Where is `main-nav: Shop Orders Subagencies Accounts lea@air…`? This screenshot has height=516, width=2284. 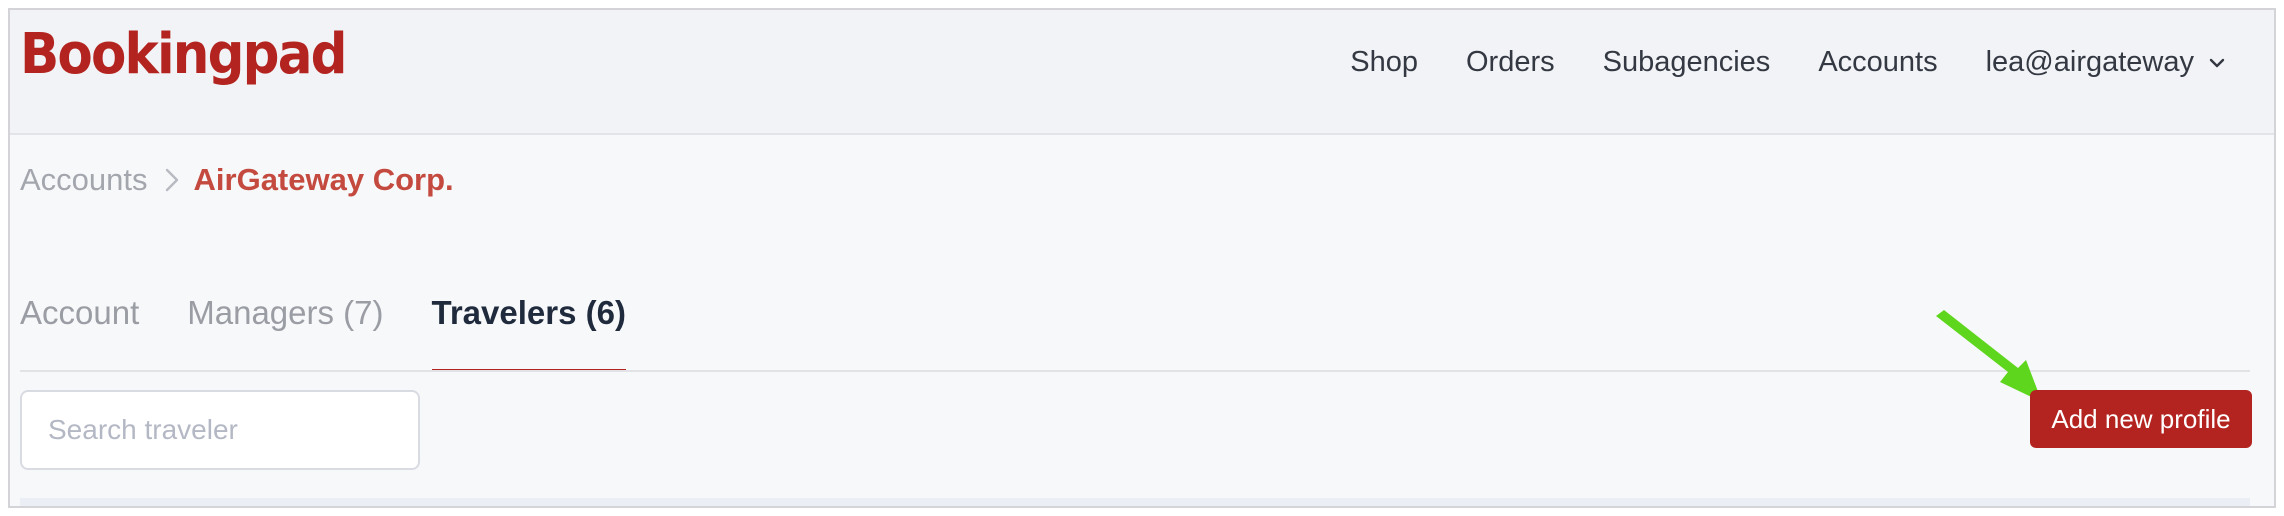 main-nav: Shop Orders Subagencies Accounts lea@air… is located at coordinates (1764, 62).